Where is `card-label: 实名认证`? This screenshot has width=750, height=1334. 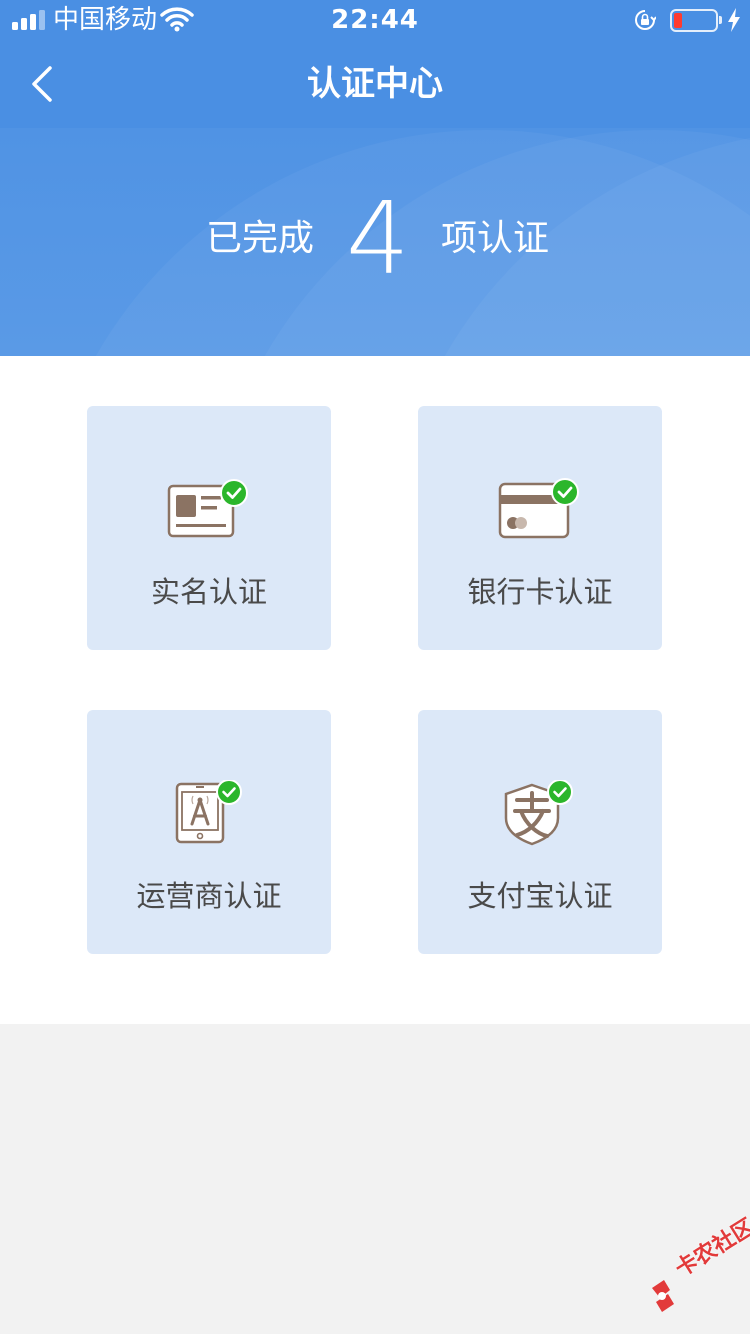 card-label: 实名认证 is located at coordinates (208, 592).